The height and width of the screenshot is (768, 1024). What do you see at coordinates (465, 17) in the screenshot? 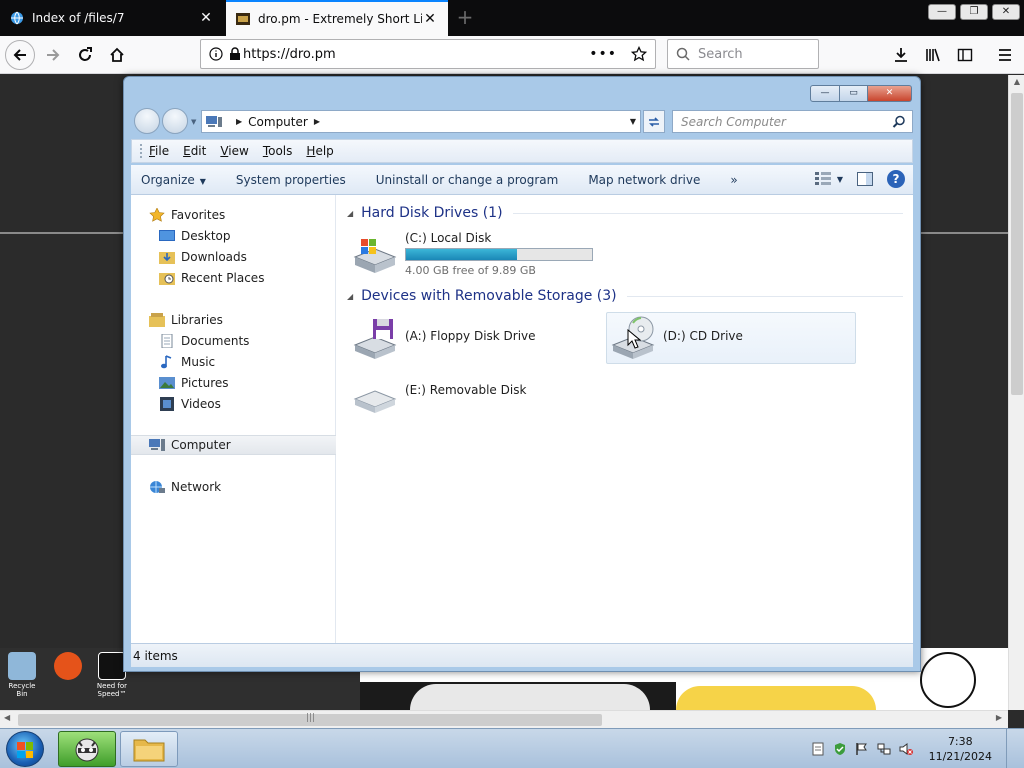
I see `new-tab-button: +` at bounding box center [465, 17].